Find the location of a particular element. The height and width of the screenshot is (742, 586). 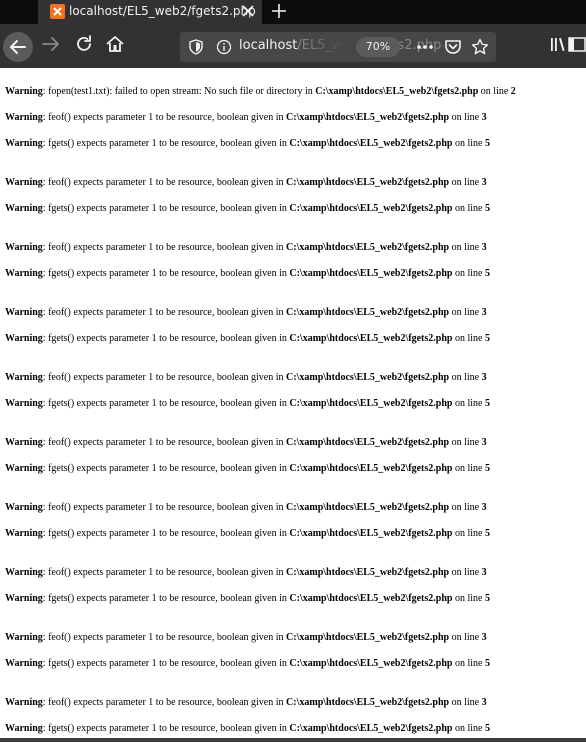

zoom-level-badge: 70% is located at coordinates (378, 47).